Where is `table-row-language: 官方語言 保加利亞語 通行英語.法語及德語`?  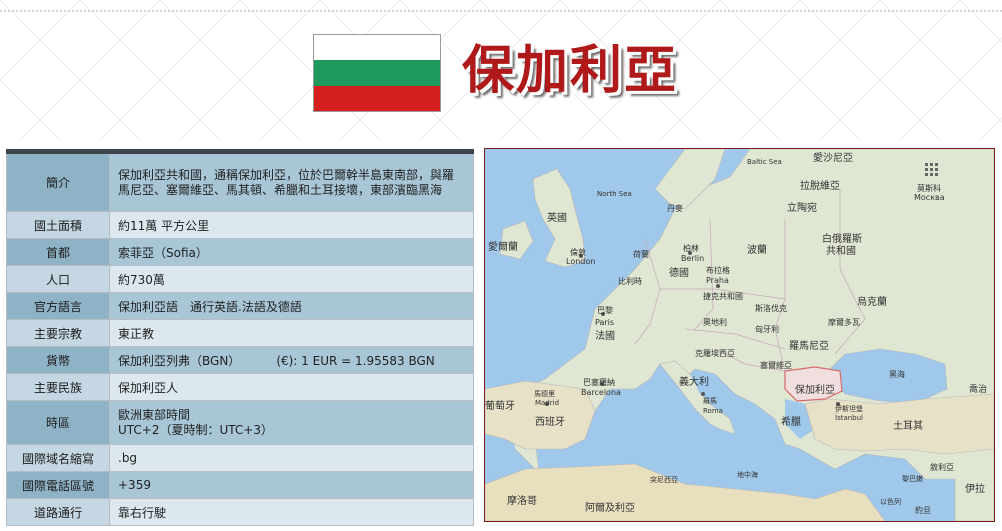 table-row-language: 官方語言 保加利亞語 通行英語.法語及德語 is located at coordinates (240, 306).